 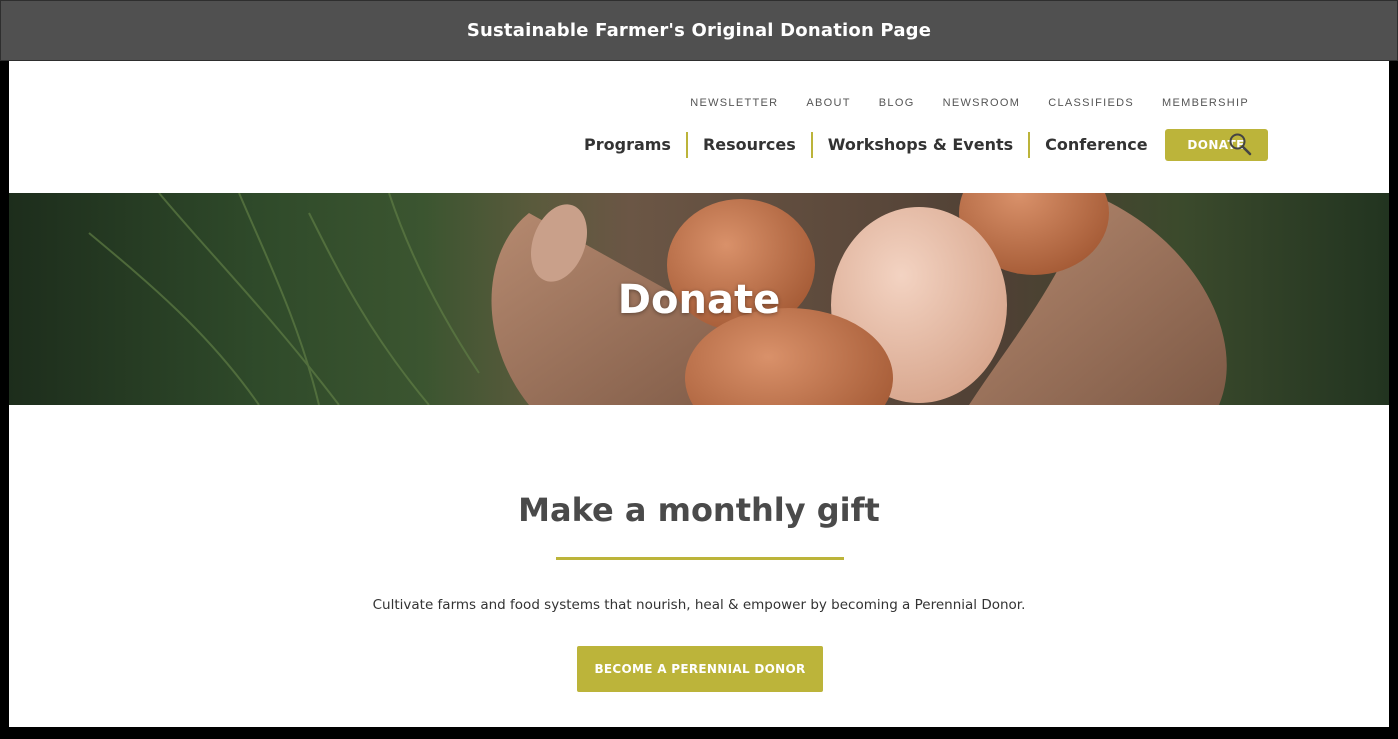 I want to click on util-link-membership: MEMBERSHIP, so click(x=1205, y=103).